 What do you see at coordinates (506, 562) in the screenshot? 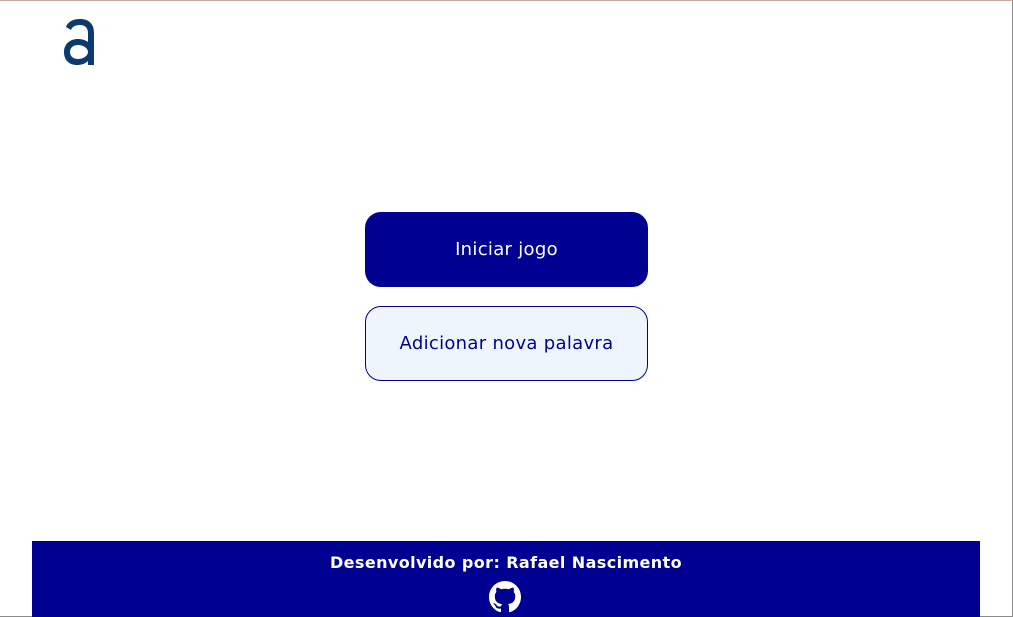
I see `footer-credit: Desenvolvido por: Rafael Nascimento` at bounding box center [506, 562].